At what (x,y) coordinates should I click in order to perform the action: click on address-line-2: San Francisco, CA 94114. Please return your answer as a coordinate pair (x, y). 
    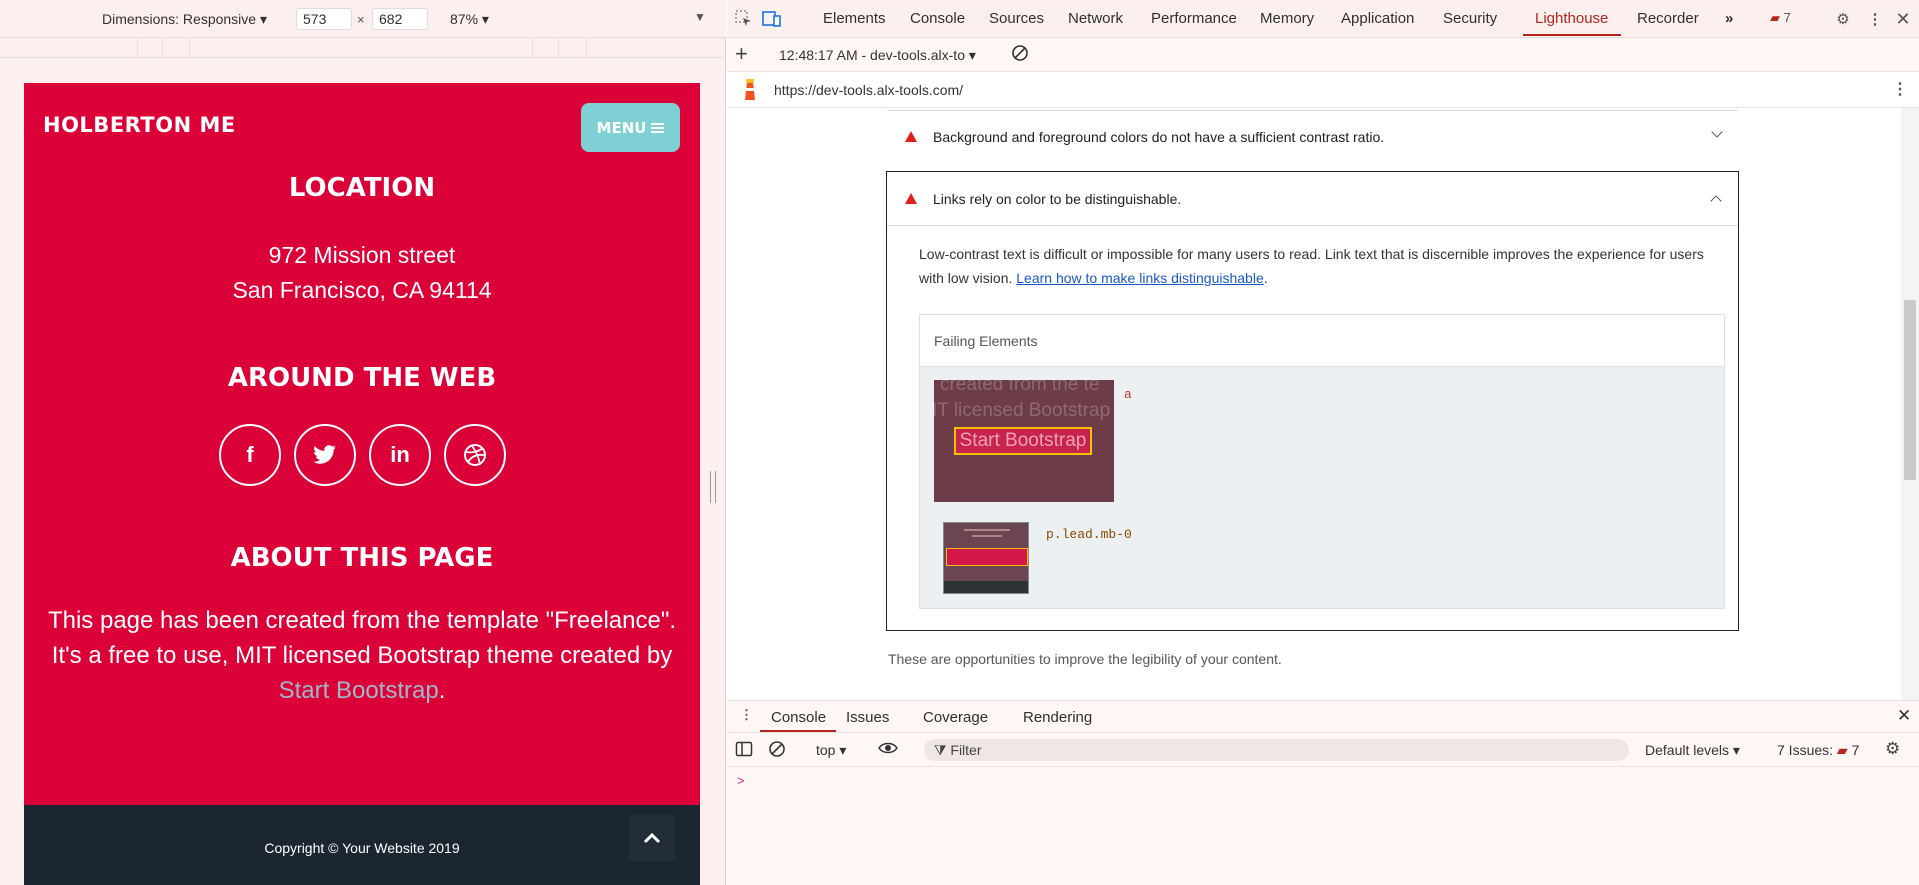
    Looking at the image, I should click on (362, 290).